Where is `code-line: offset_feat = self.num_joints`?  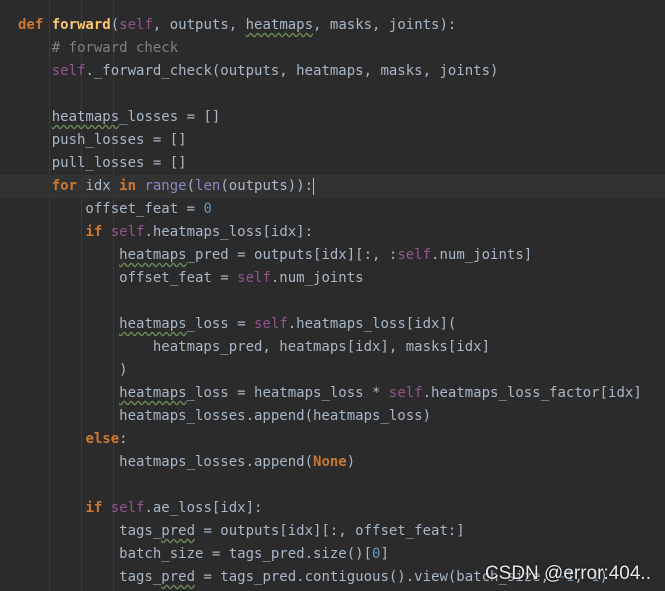 code-line: offset_feat = self.num_joints is located at coordinates (332, 278).